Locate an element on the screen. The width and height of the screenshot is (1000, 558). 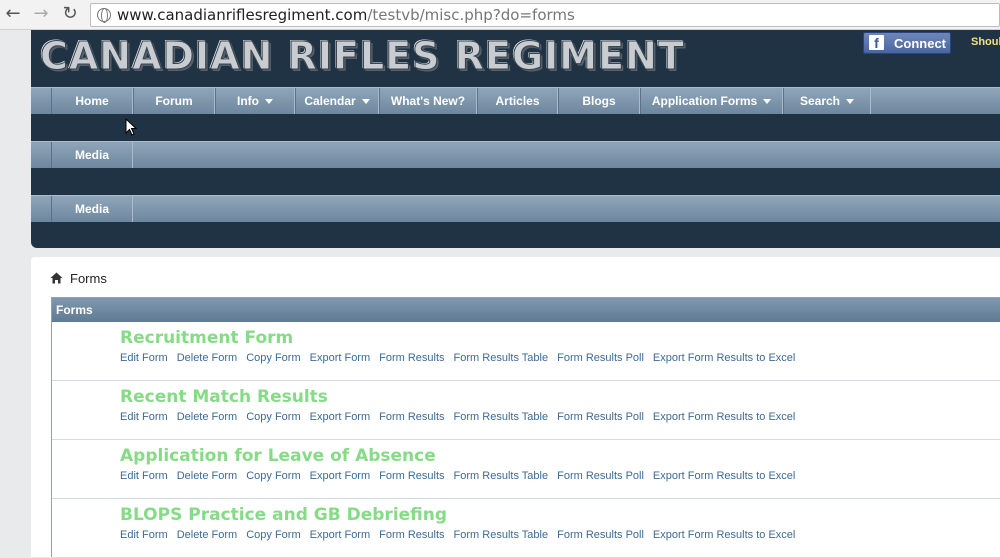
nav-articles-label: Articles is located at coordinates (517, 101).